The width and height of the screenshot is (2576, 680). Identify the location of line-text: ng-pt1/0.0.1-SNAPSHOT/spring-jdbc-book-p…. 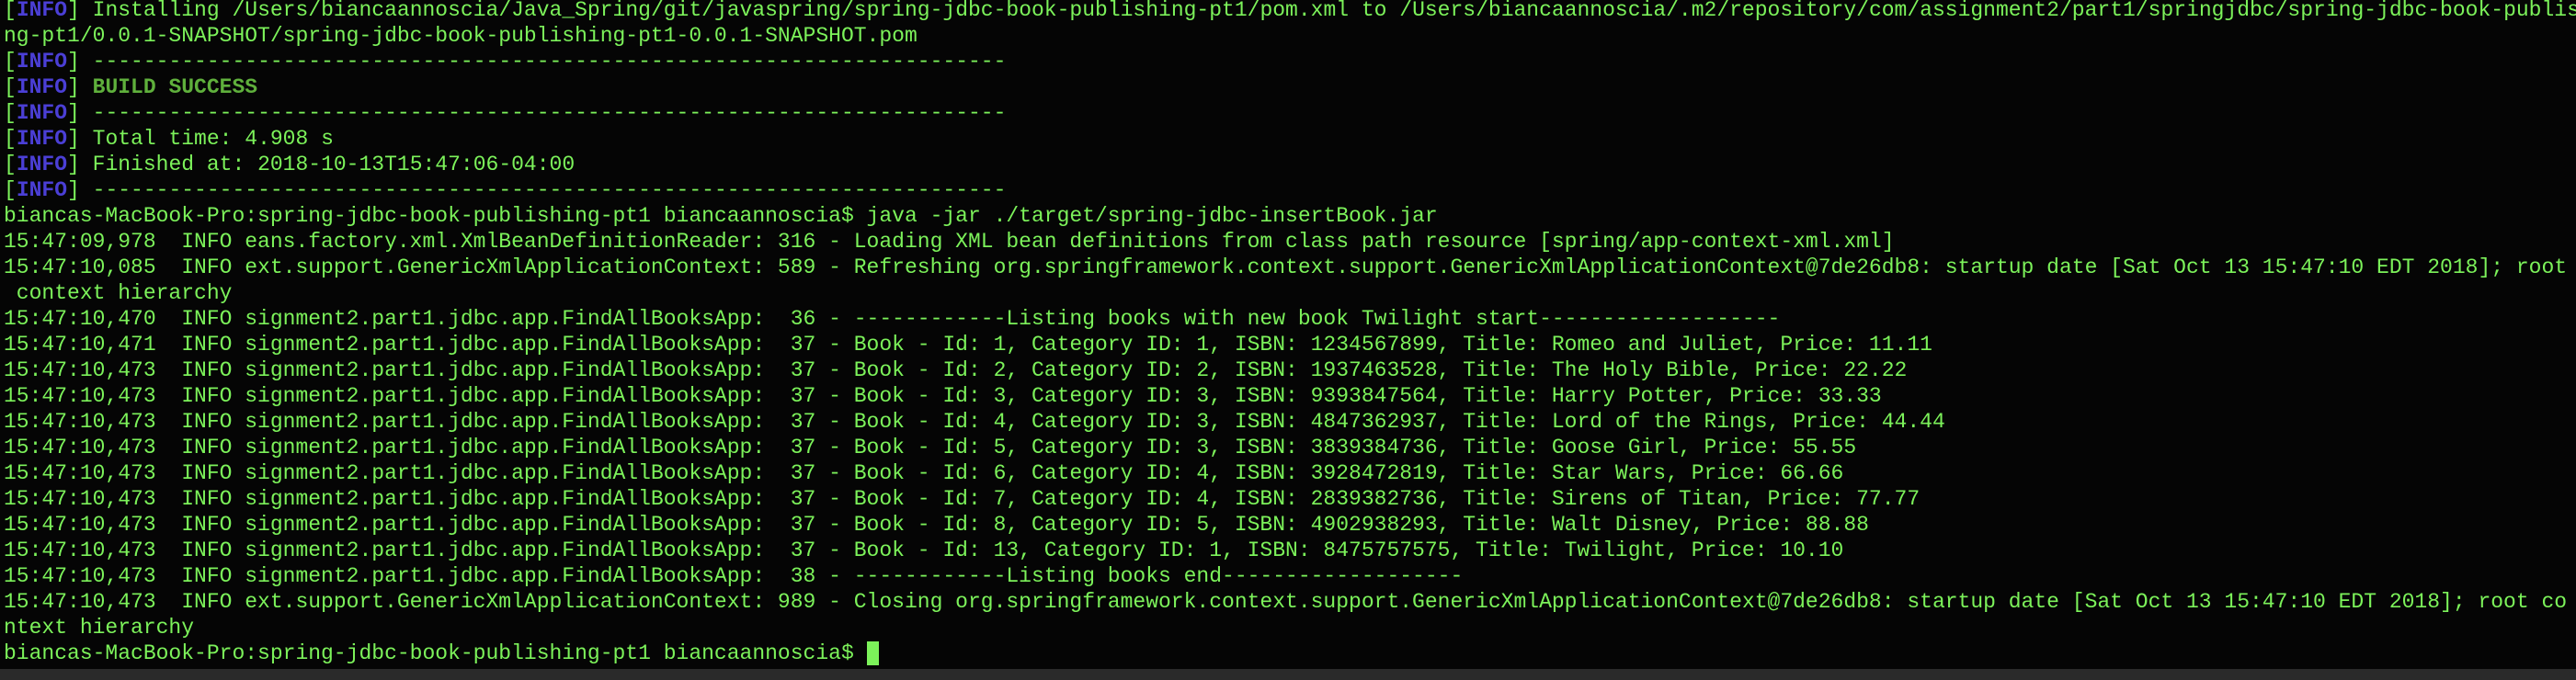
(461, 36).